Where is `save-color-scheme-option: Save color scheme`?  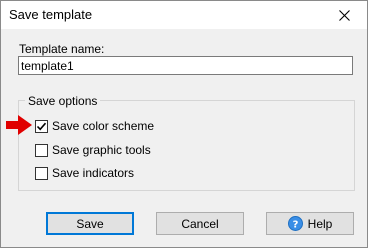 save-color-scheme-option: Save color scheme is located at coordinates (94, 126).